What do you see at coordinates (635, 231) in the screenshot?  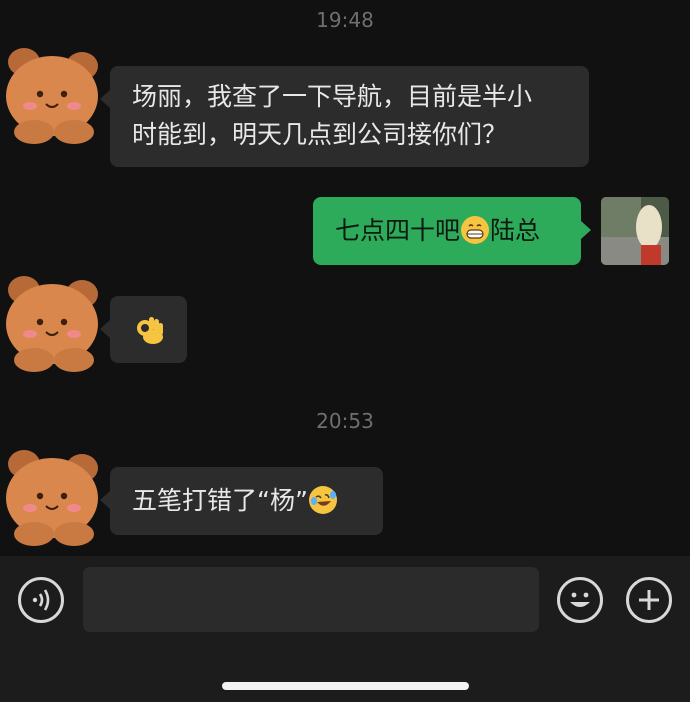 I see `photo-avatar` at bounding box center [635, 231].